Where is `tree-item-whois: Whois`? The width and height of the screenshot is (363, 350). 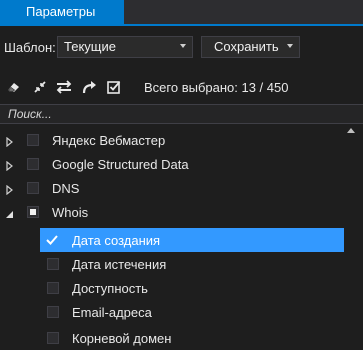
tree-item-whois: Whois is located at coordinates (176, 212).